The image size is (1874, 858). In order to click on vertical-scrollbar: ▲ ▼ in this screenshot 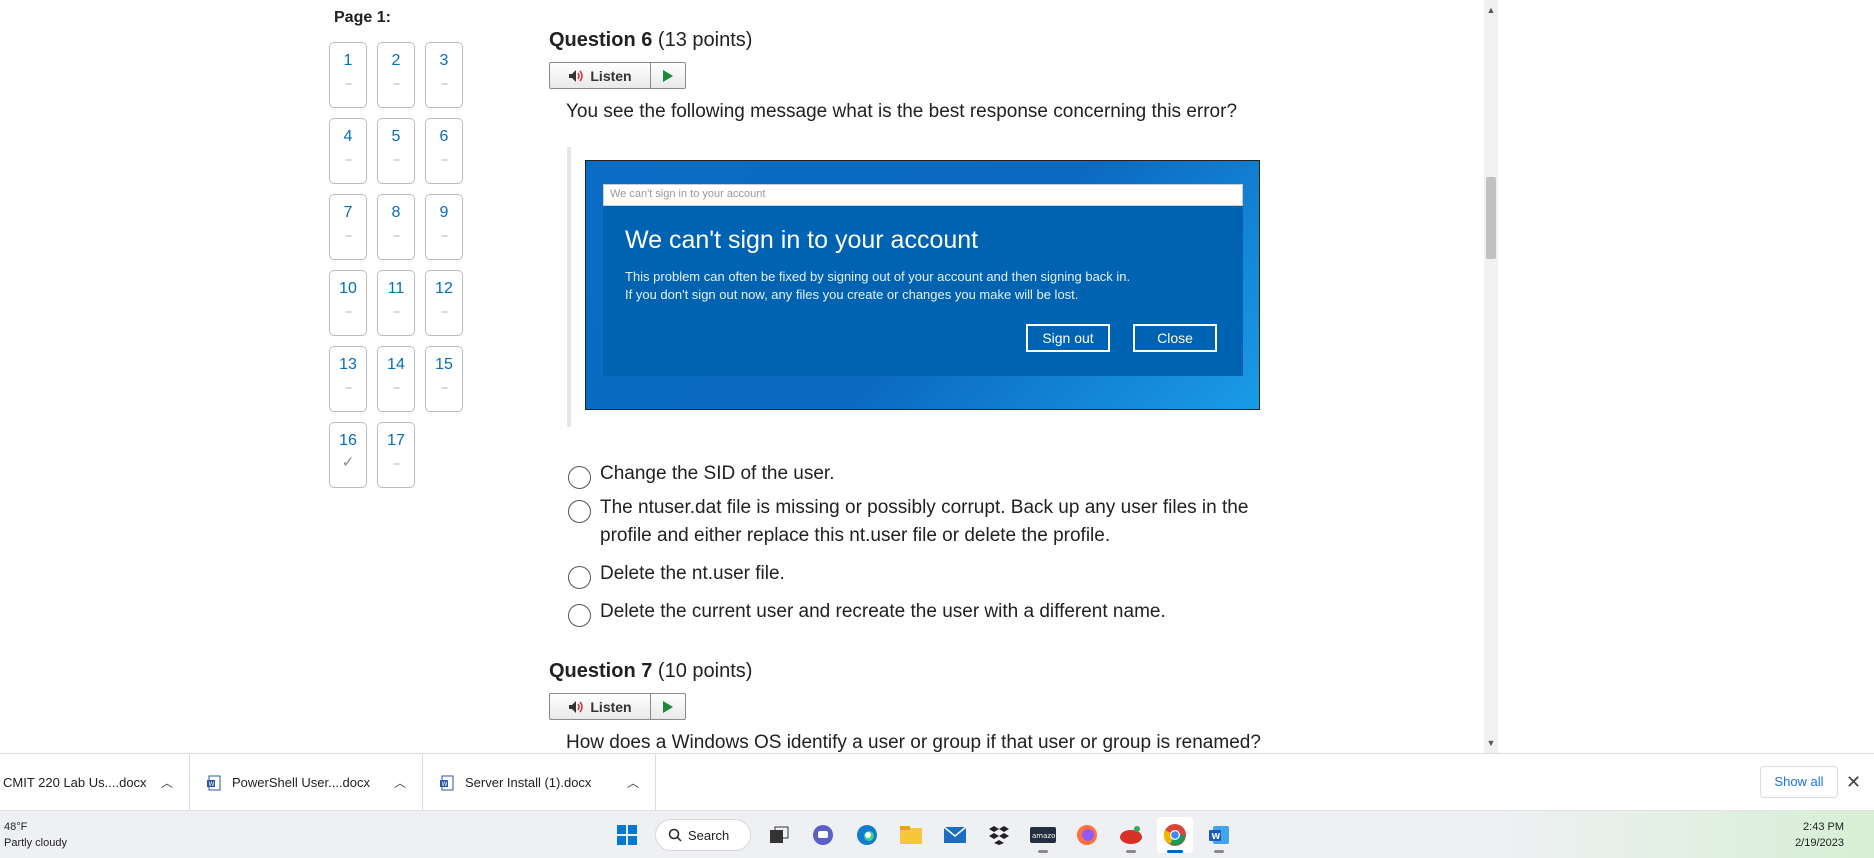, I will do `click(1491, 376)`.